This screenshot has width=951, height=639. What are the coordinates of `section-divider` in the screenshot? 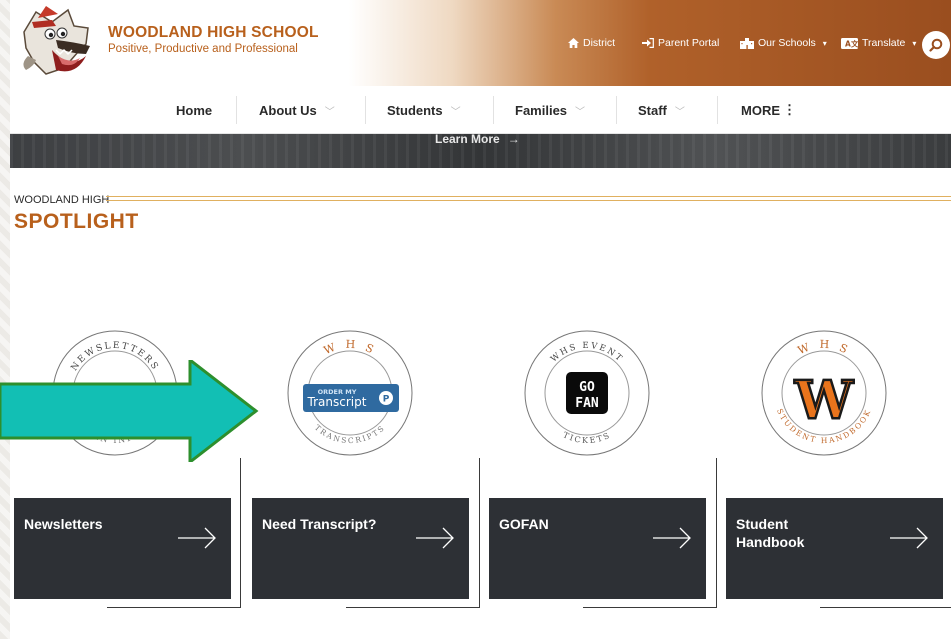 It's located at (528, 198).